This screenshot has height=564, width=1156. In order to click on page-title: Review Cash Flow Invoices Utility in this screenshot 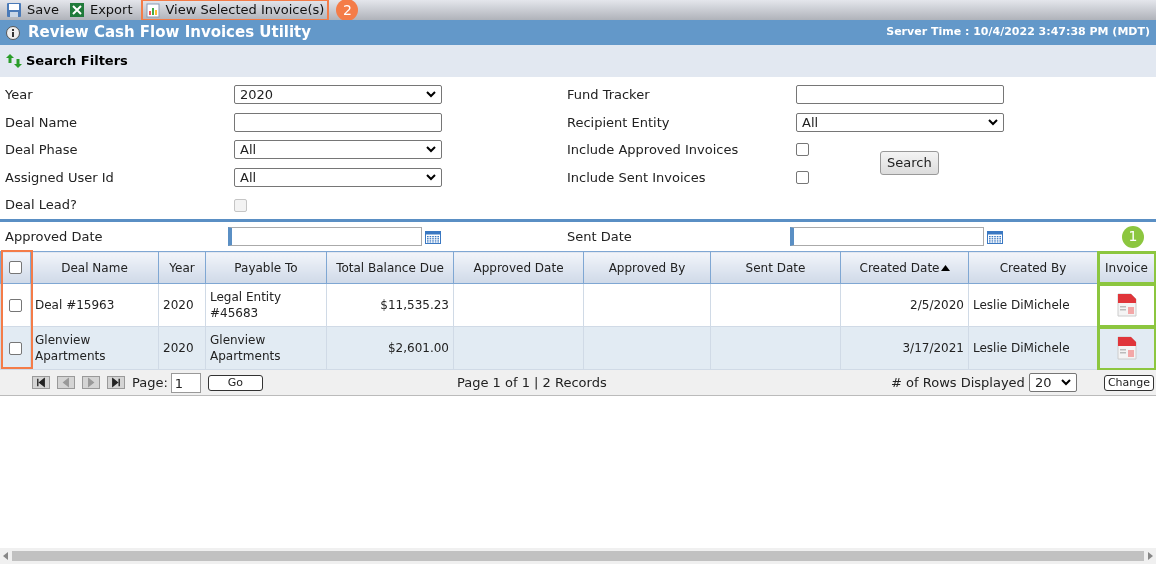, I will do `click(170, 33)`.